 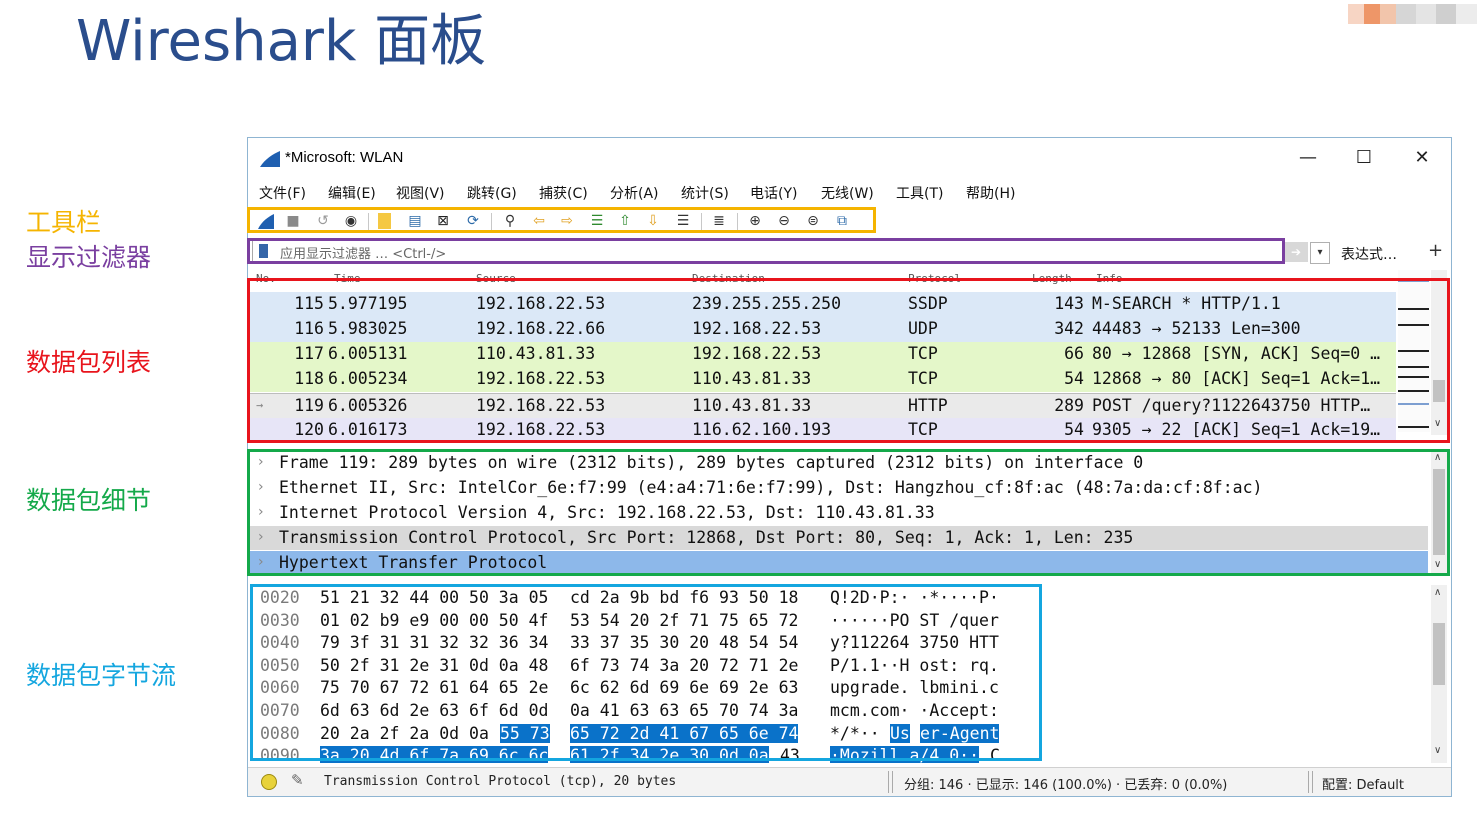 I want to click on label-packet-details: 数据包细节, so click(x=89, y=500).